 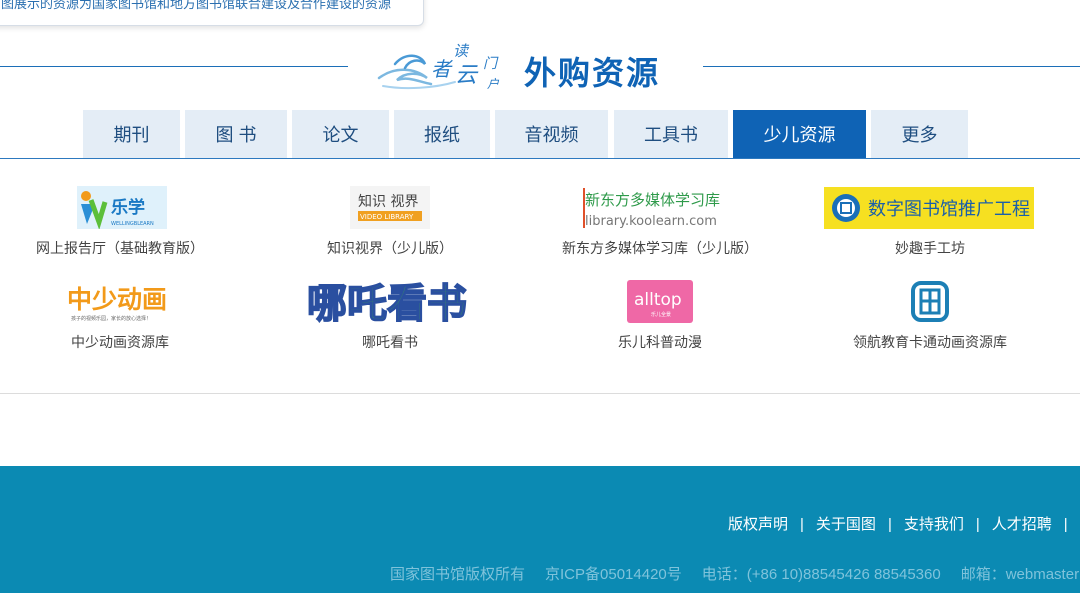 I want to click on footer-link-support: 支持我们, so click(x=934, y=524).